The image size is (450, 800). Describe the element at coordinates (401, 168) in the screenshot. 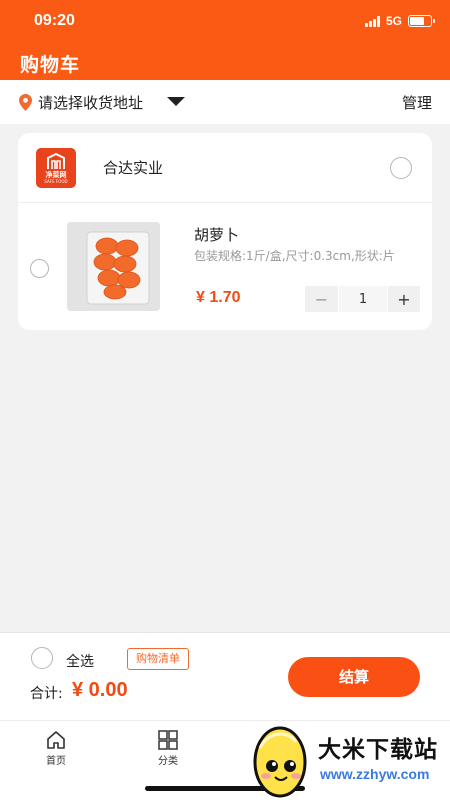

I see `shop-select-radio` at that location.